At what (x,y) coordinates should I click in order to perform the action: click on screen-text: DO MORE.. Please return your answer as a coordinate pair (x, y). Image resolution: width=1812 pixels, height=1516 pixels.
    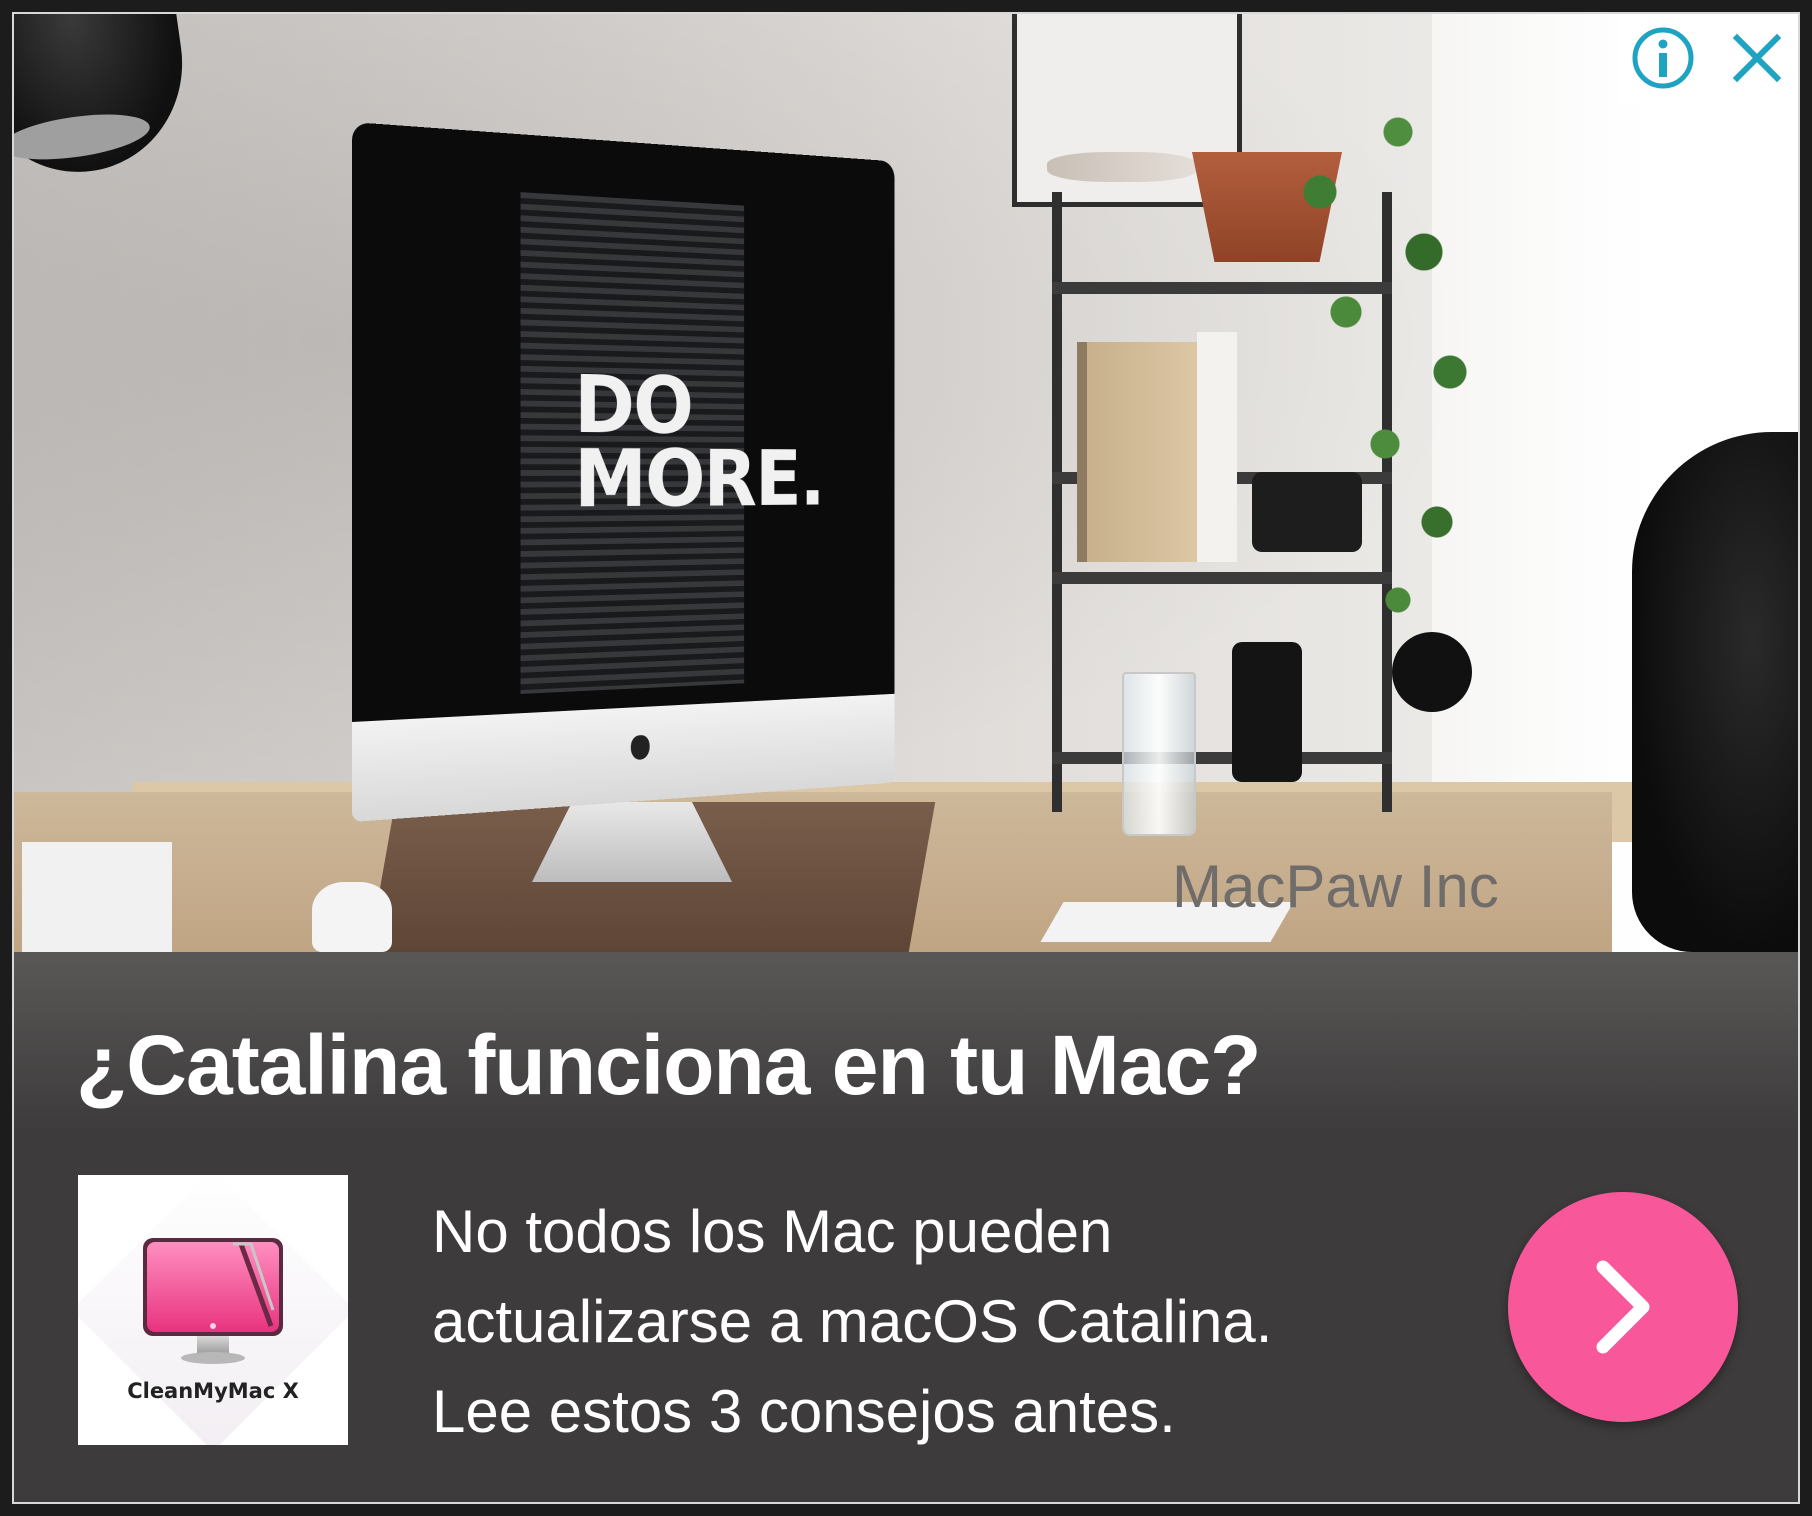
    Looking at the image, I should click on (699, 442).